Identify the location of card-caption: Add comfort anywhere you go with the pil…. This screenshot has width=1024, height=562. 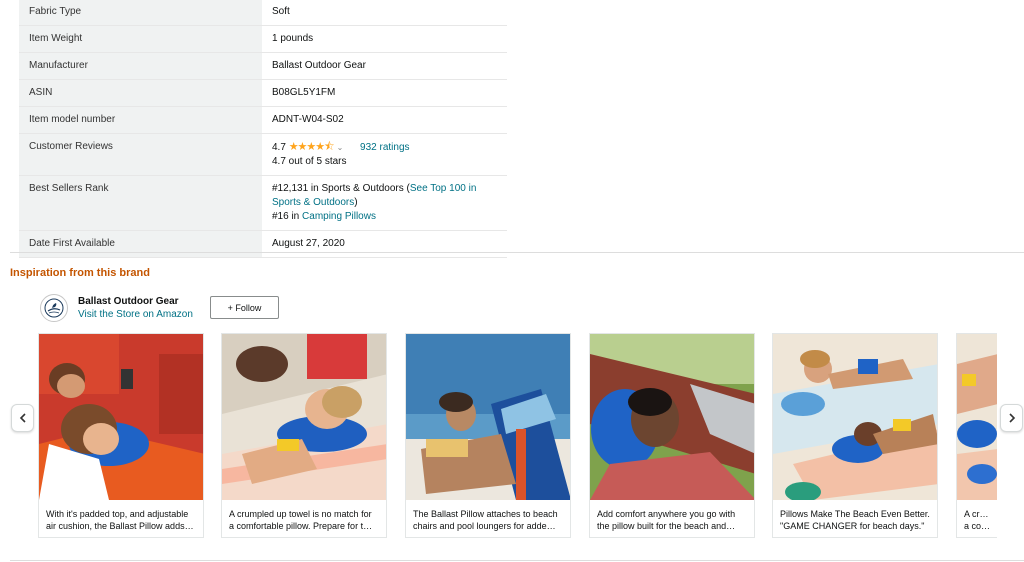
(672, 520).